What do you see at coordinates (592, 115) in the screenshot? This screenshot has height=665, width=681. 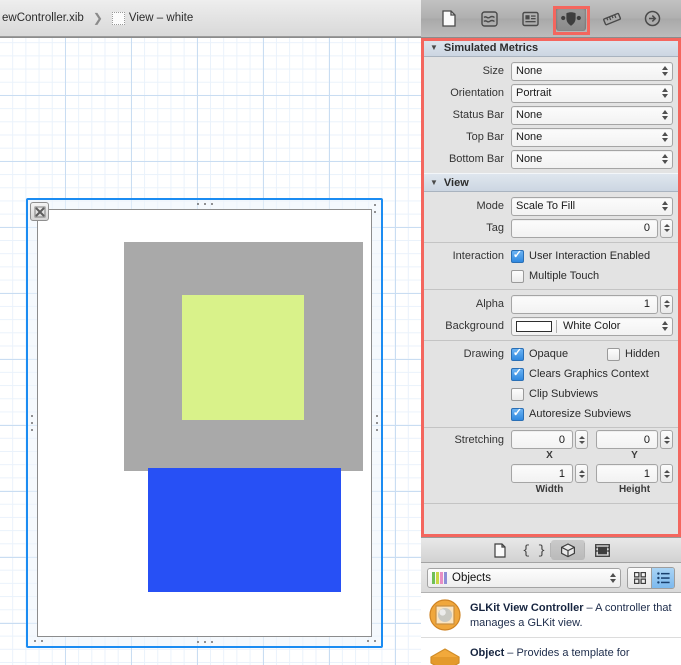 I see `status-bar-popup: None` at bounding box center [592, 115].